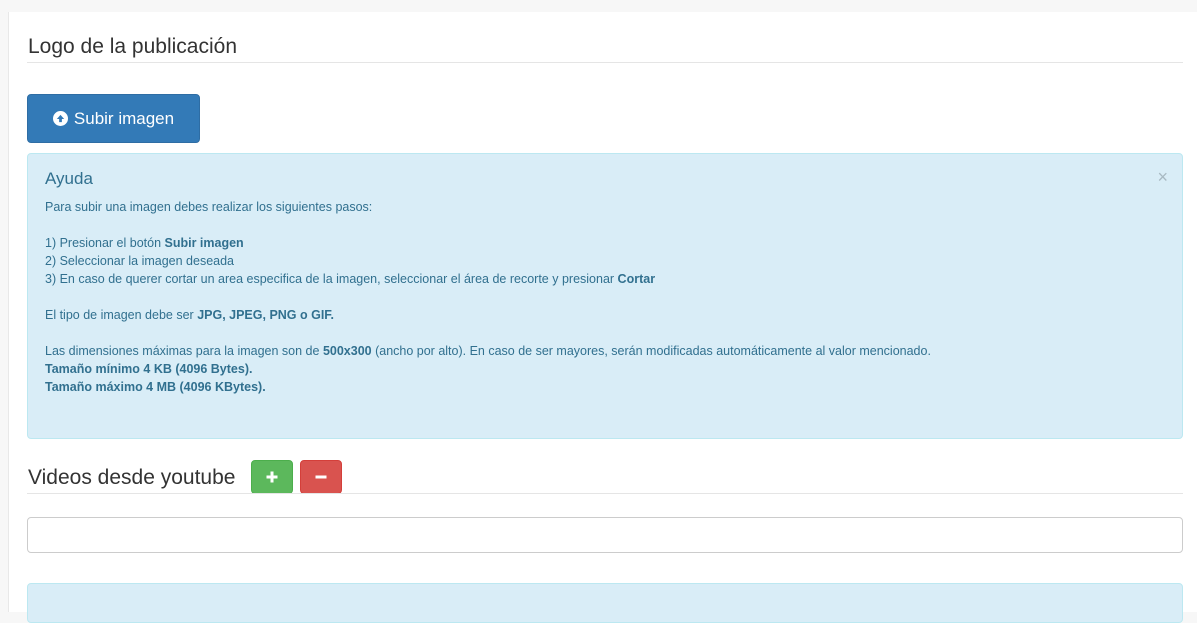 This screenshot has height=623, width=1197. Describe the element at coordinates (140, 261) in the screenshot. I see `help-step-2: 2) Seleccionar la imagen deseada` at that location.